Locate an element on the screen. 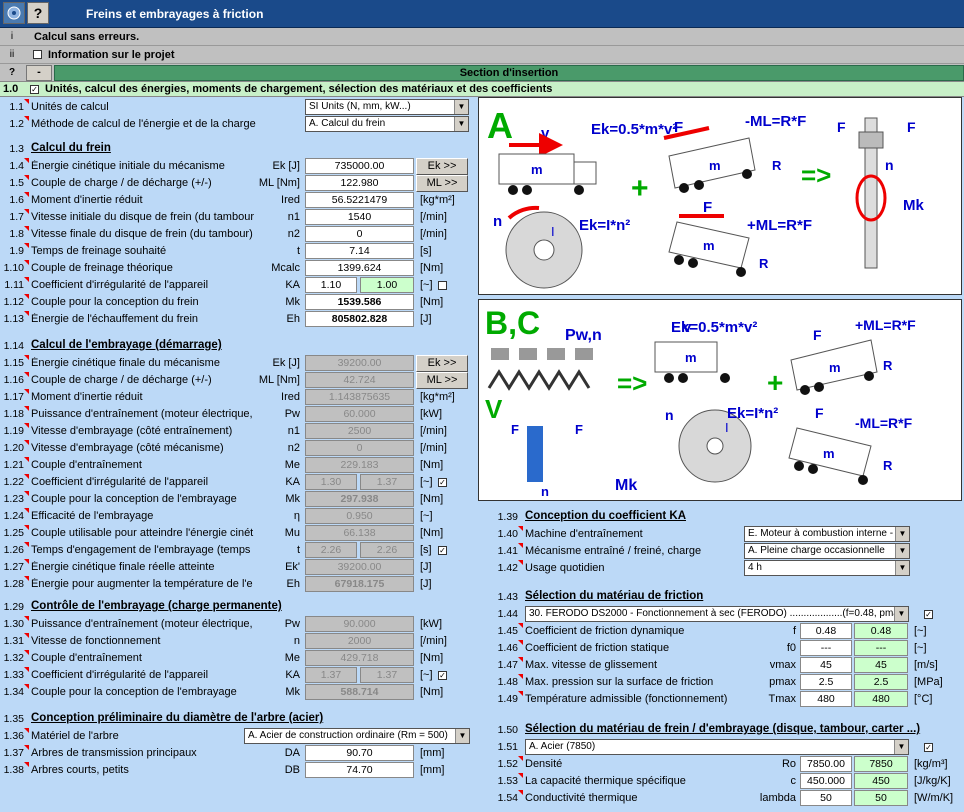 Image resolution: width=964 pixels, height=812 pixels. value-cell: 122.980 is located at coordinates (359, 183).